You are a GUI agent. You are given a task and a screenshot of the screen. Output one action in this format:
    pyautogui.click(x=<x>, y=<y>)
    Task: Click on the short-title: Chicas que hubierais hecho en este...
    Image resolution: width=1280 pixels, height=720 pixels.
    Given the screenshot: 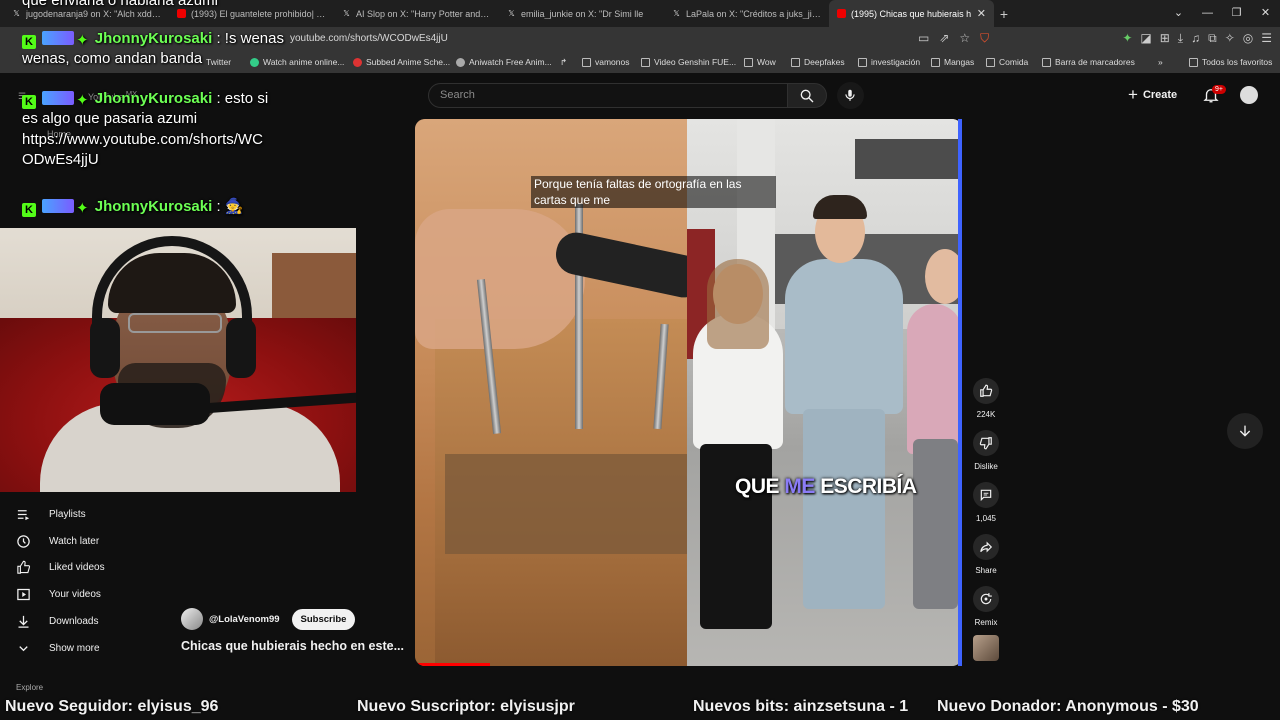 What is the action you would take?
    pyautogui.click(x=296, y=646)
    